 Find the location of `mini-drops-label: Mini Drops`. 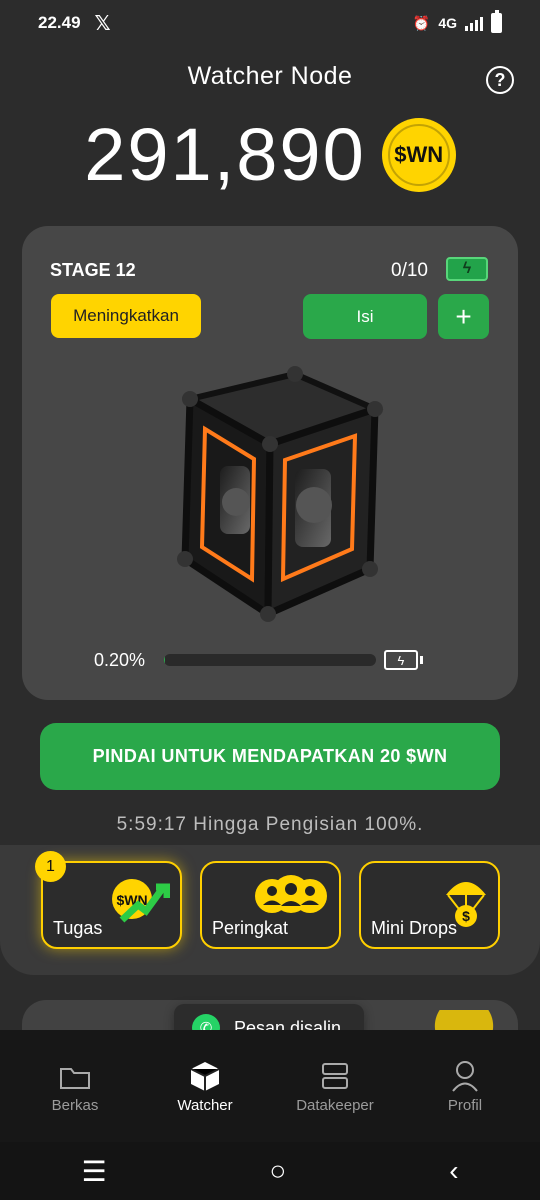

mini-drops-label: Mini Drops is located at coordinates (414, 928).